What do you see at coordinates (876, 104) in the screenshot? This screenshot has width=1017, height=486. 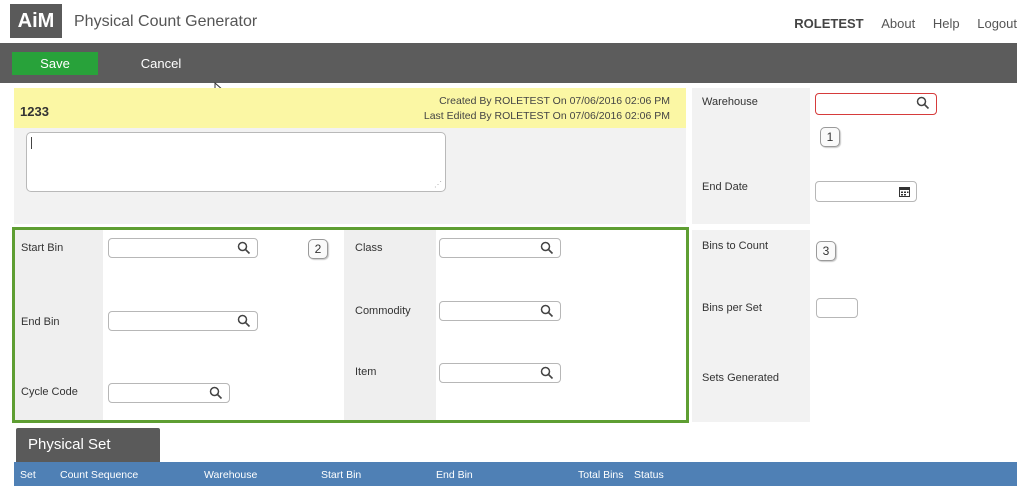 I see `warehouse-lookup` at bounding box center [876, 104].